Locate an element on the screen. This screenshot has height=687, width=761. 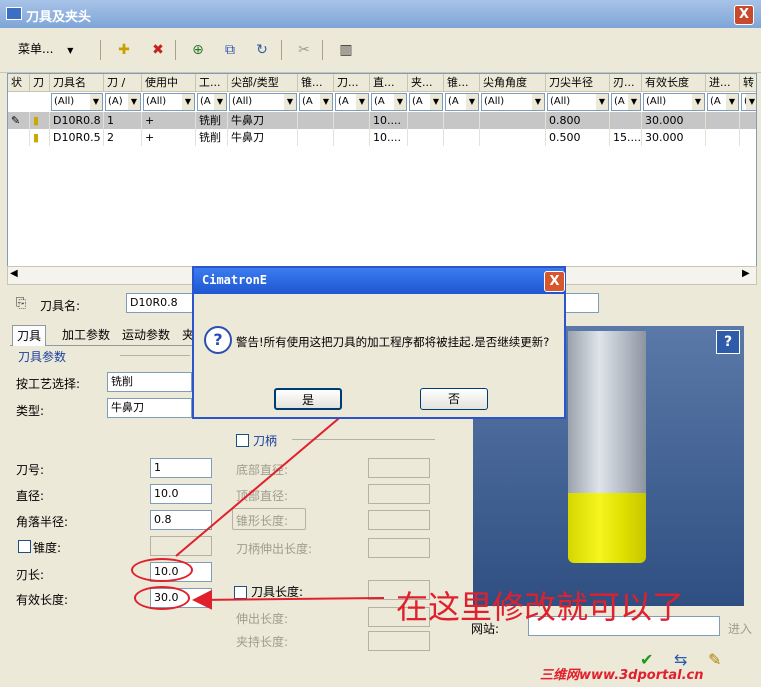
yes-button: 是 is located at coordinates (308, 399).